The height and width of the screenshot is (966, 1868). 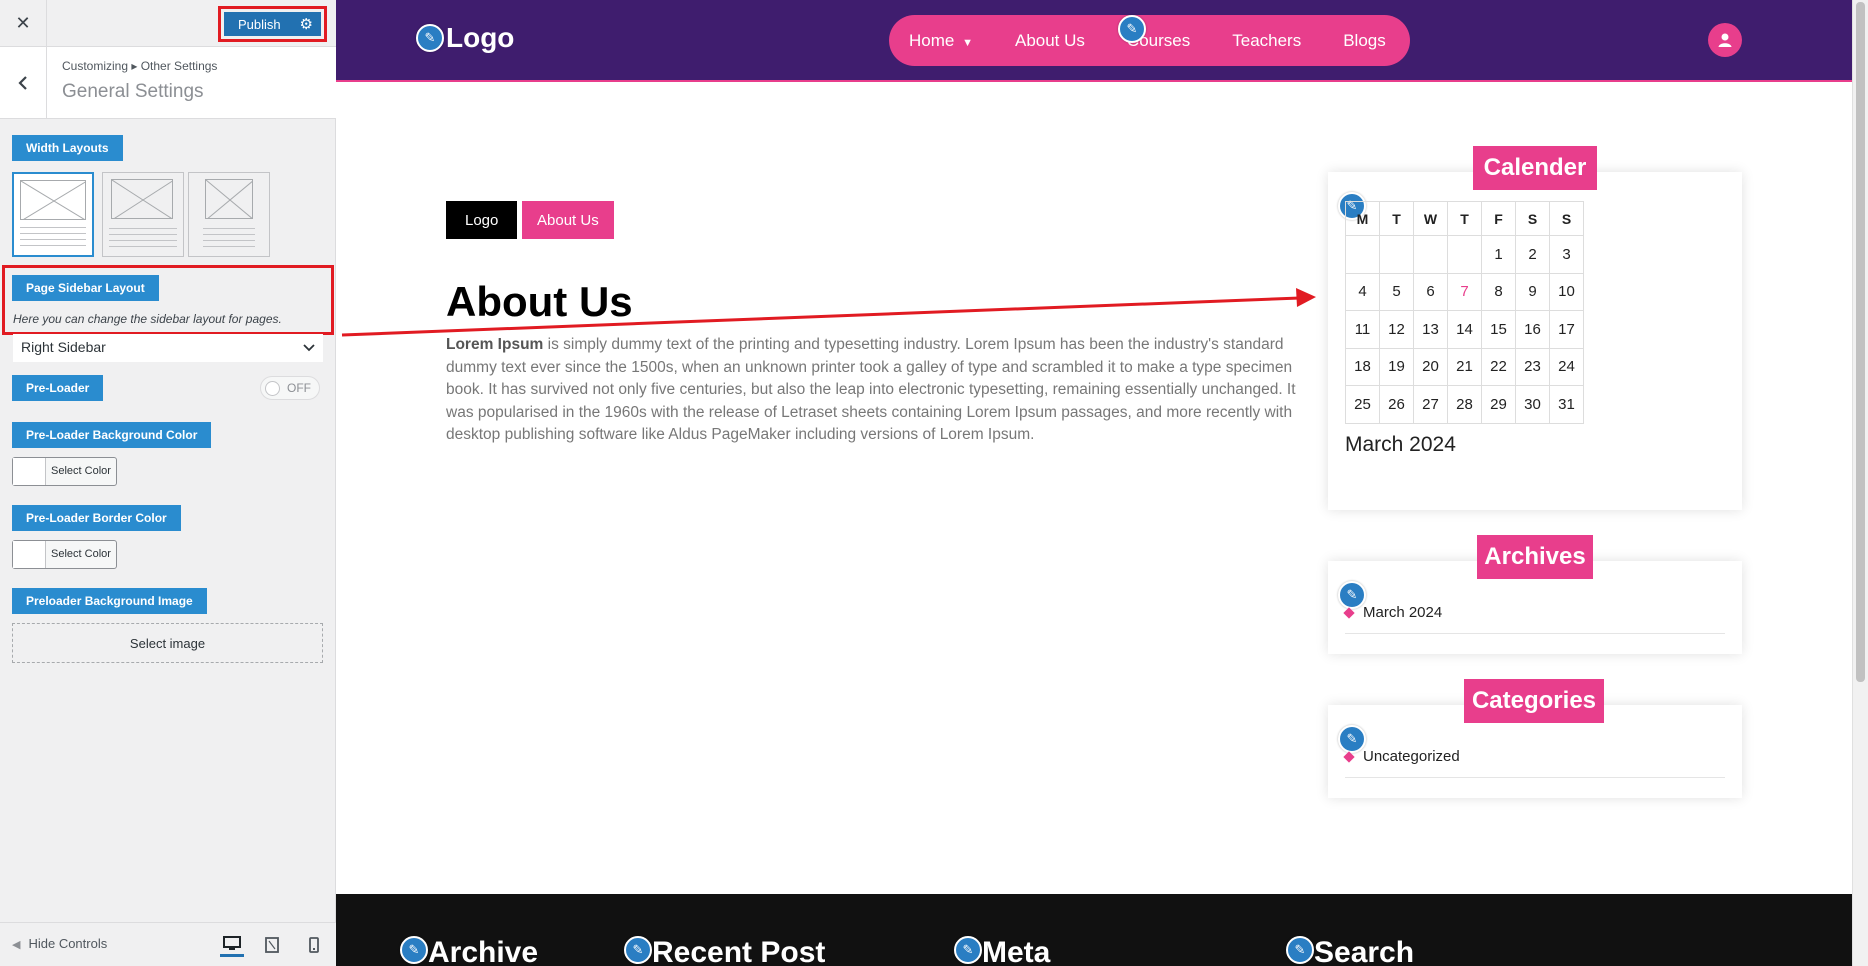 I want to click on archive-item: March 2024, so click(x=1534, y=619).